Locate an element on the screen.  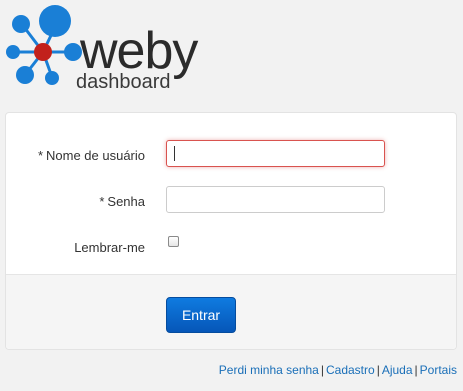
help-link: Ajuda is located at coordinates (397, 370).